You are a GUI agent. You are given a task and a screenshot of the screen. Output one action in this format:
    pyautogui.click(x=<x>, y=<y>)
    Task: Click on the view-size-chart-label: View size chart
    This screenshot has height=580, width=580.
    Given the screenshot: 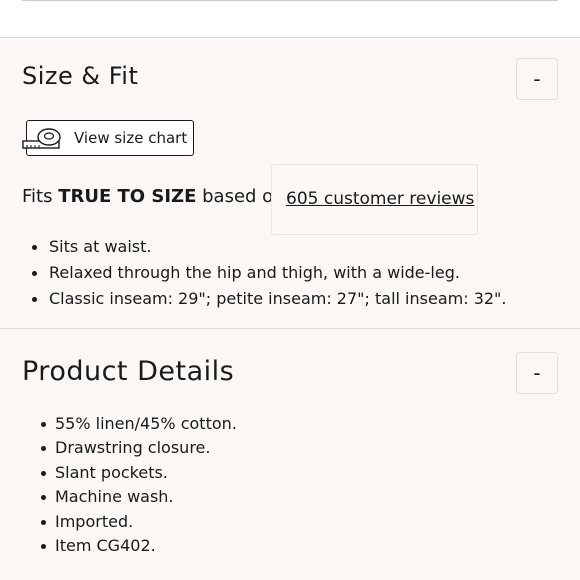 What is the action you would take?
    pyautogui.click(x=131, y=138)
    